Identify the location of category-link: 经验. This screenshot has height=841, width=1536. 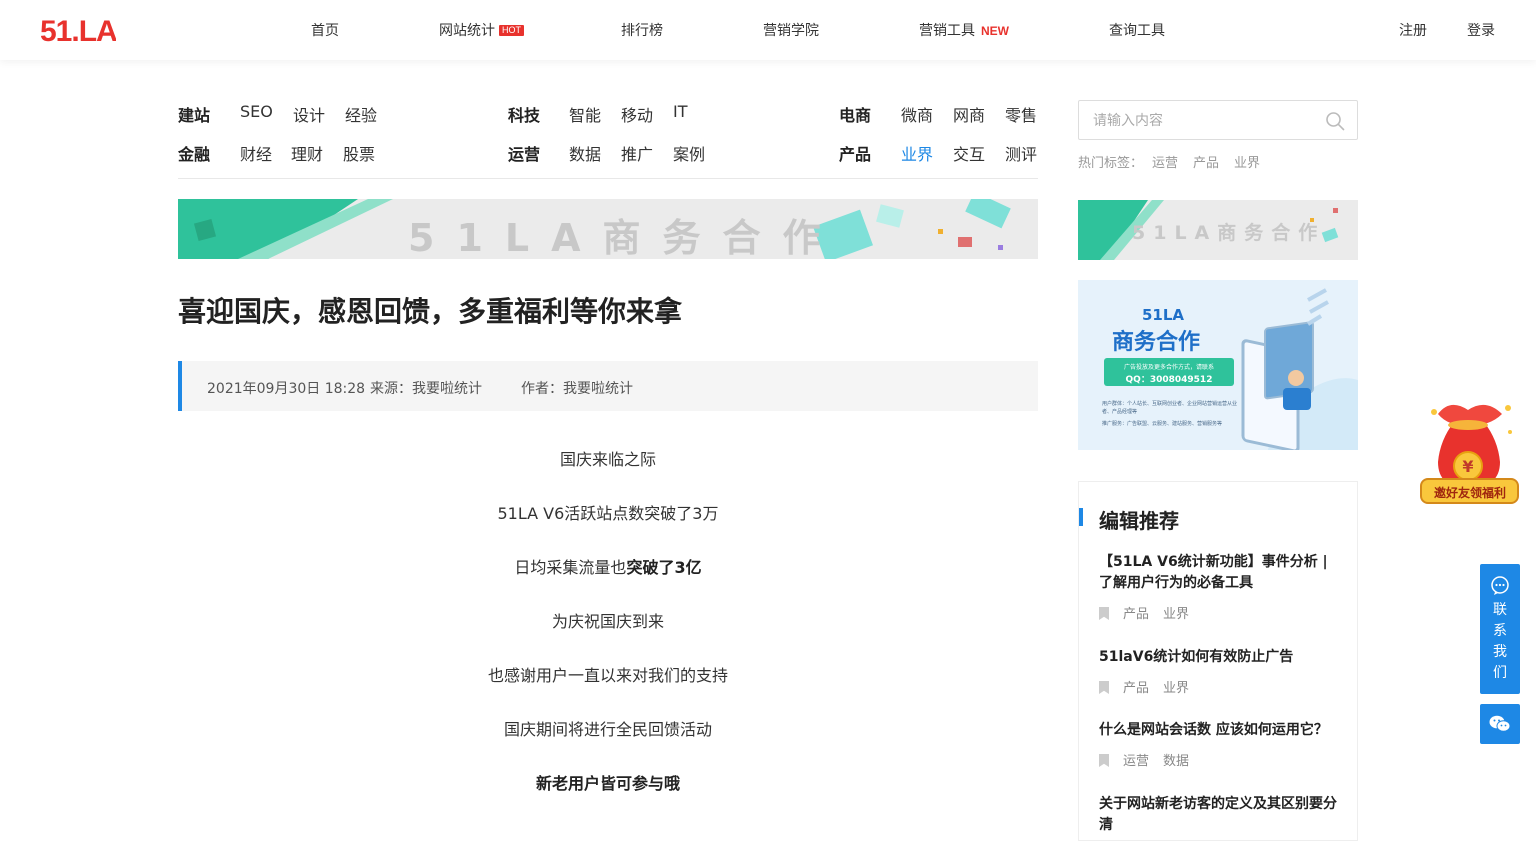
(361, 114).